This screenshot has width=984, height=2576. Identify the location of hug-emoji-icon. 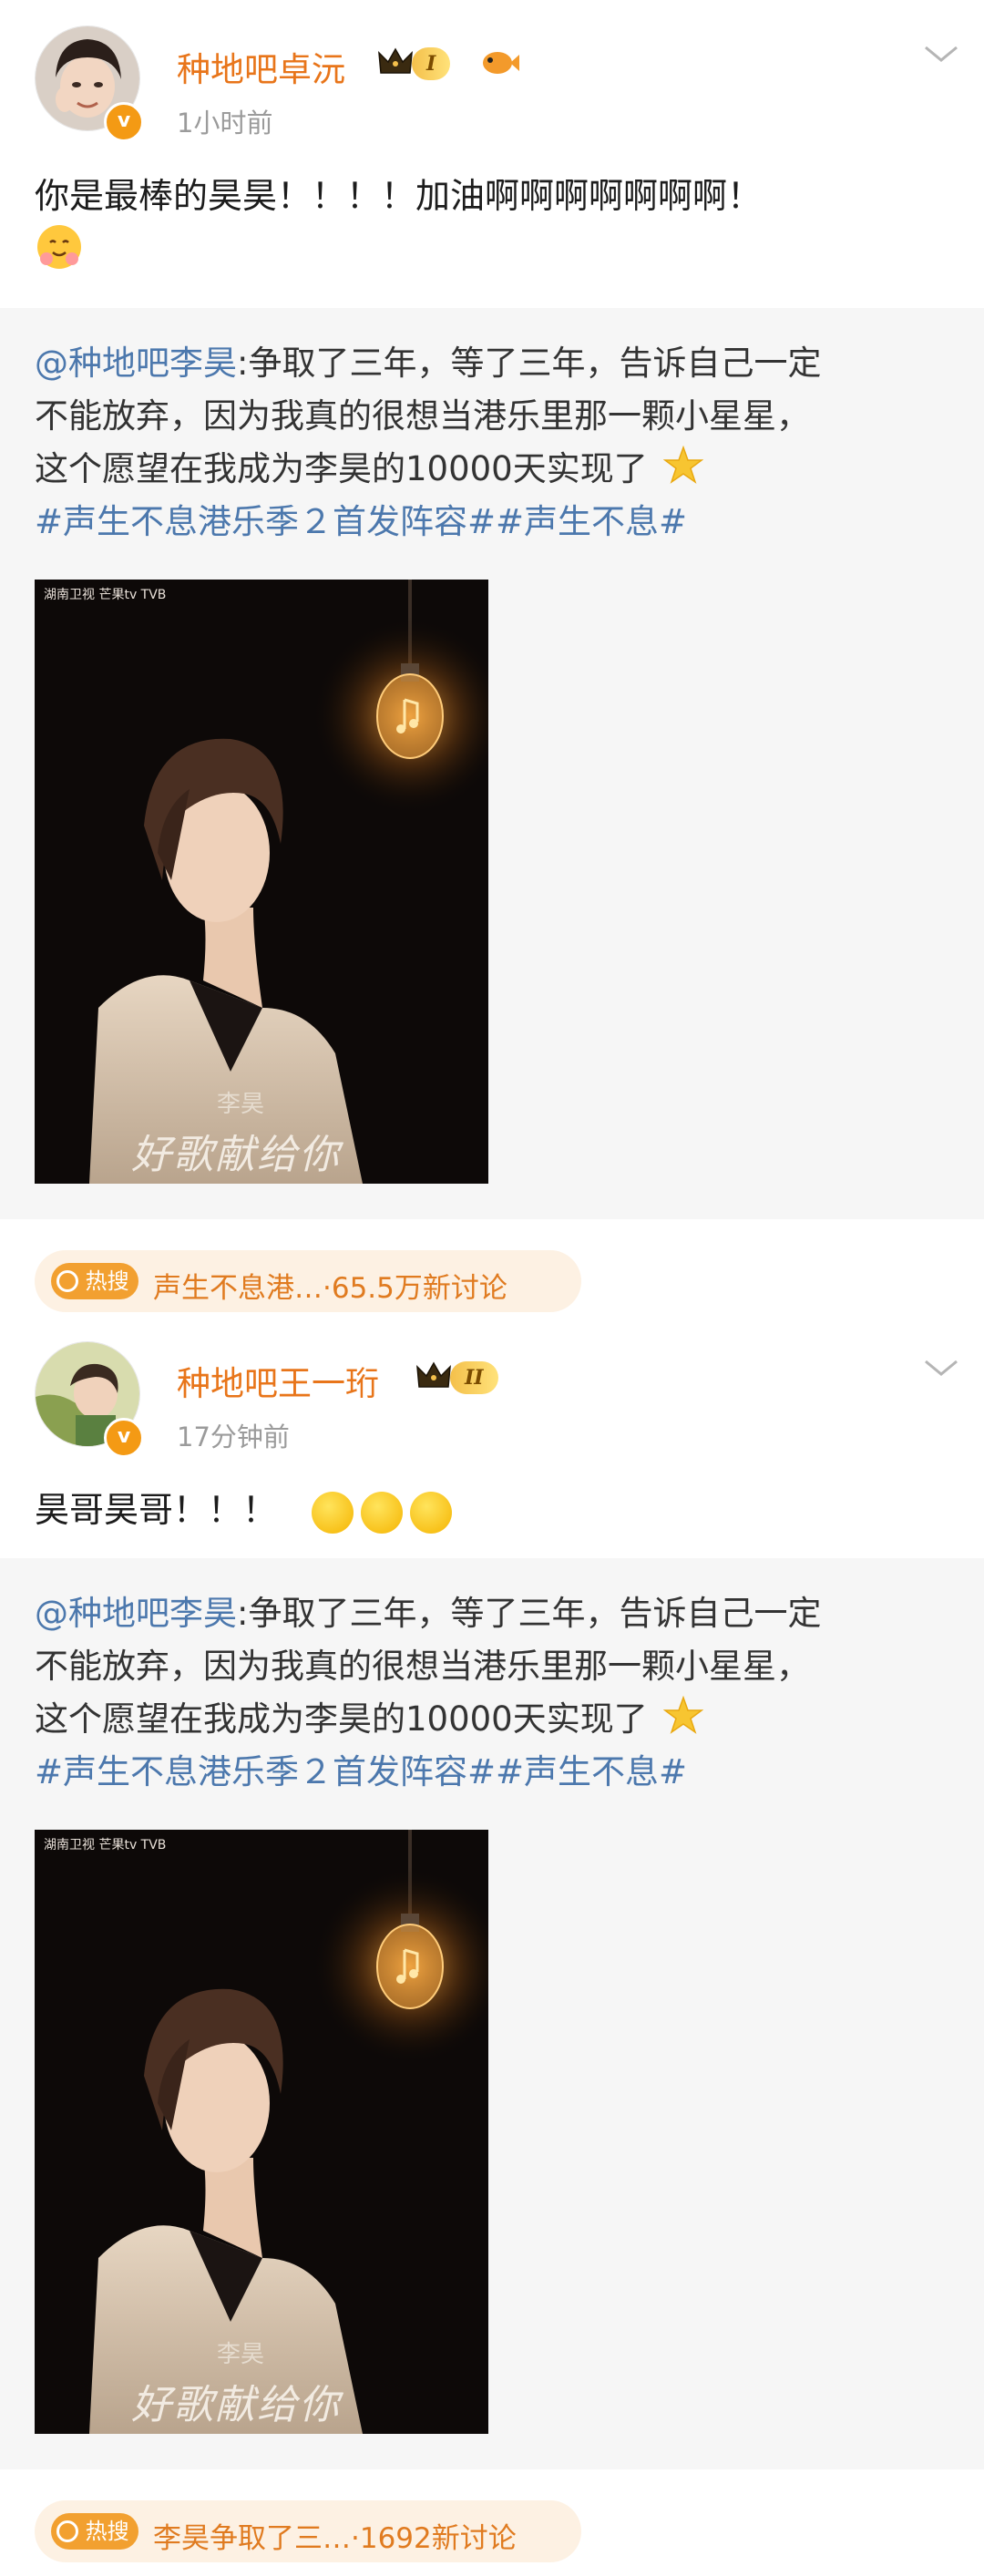
(59, 247).